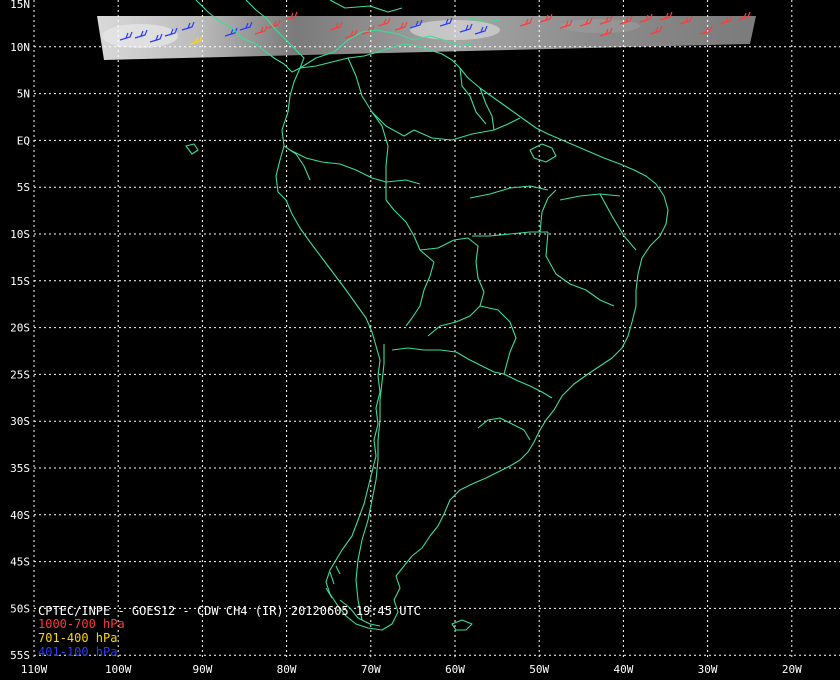 The image size is (840, 680). Describe the element at coordinates (455, 669) in the screenshot. I see `longitude-label: 60W` at that location.